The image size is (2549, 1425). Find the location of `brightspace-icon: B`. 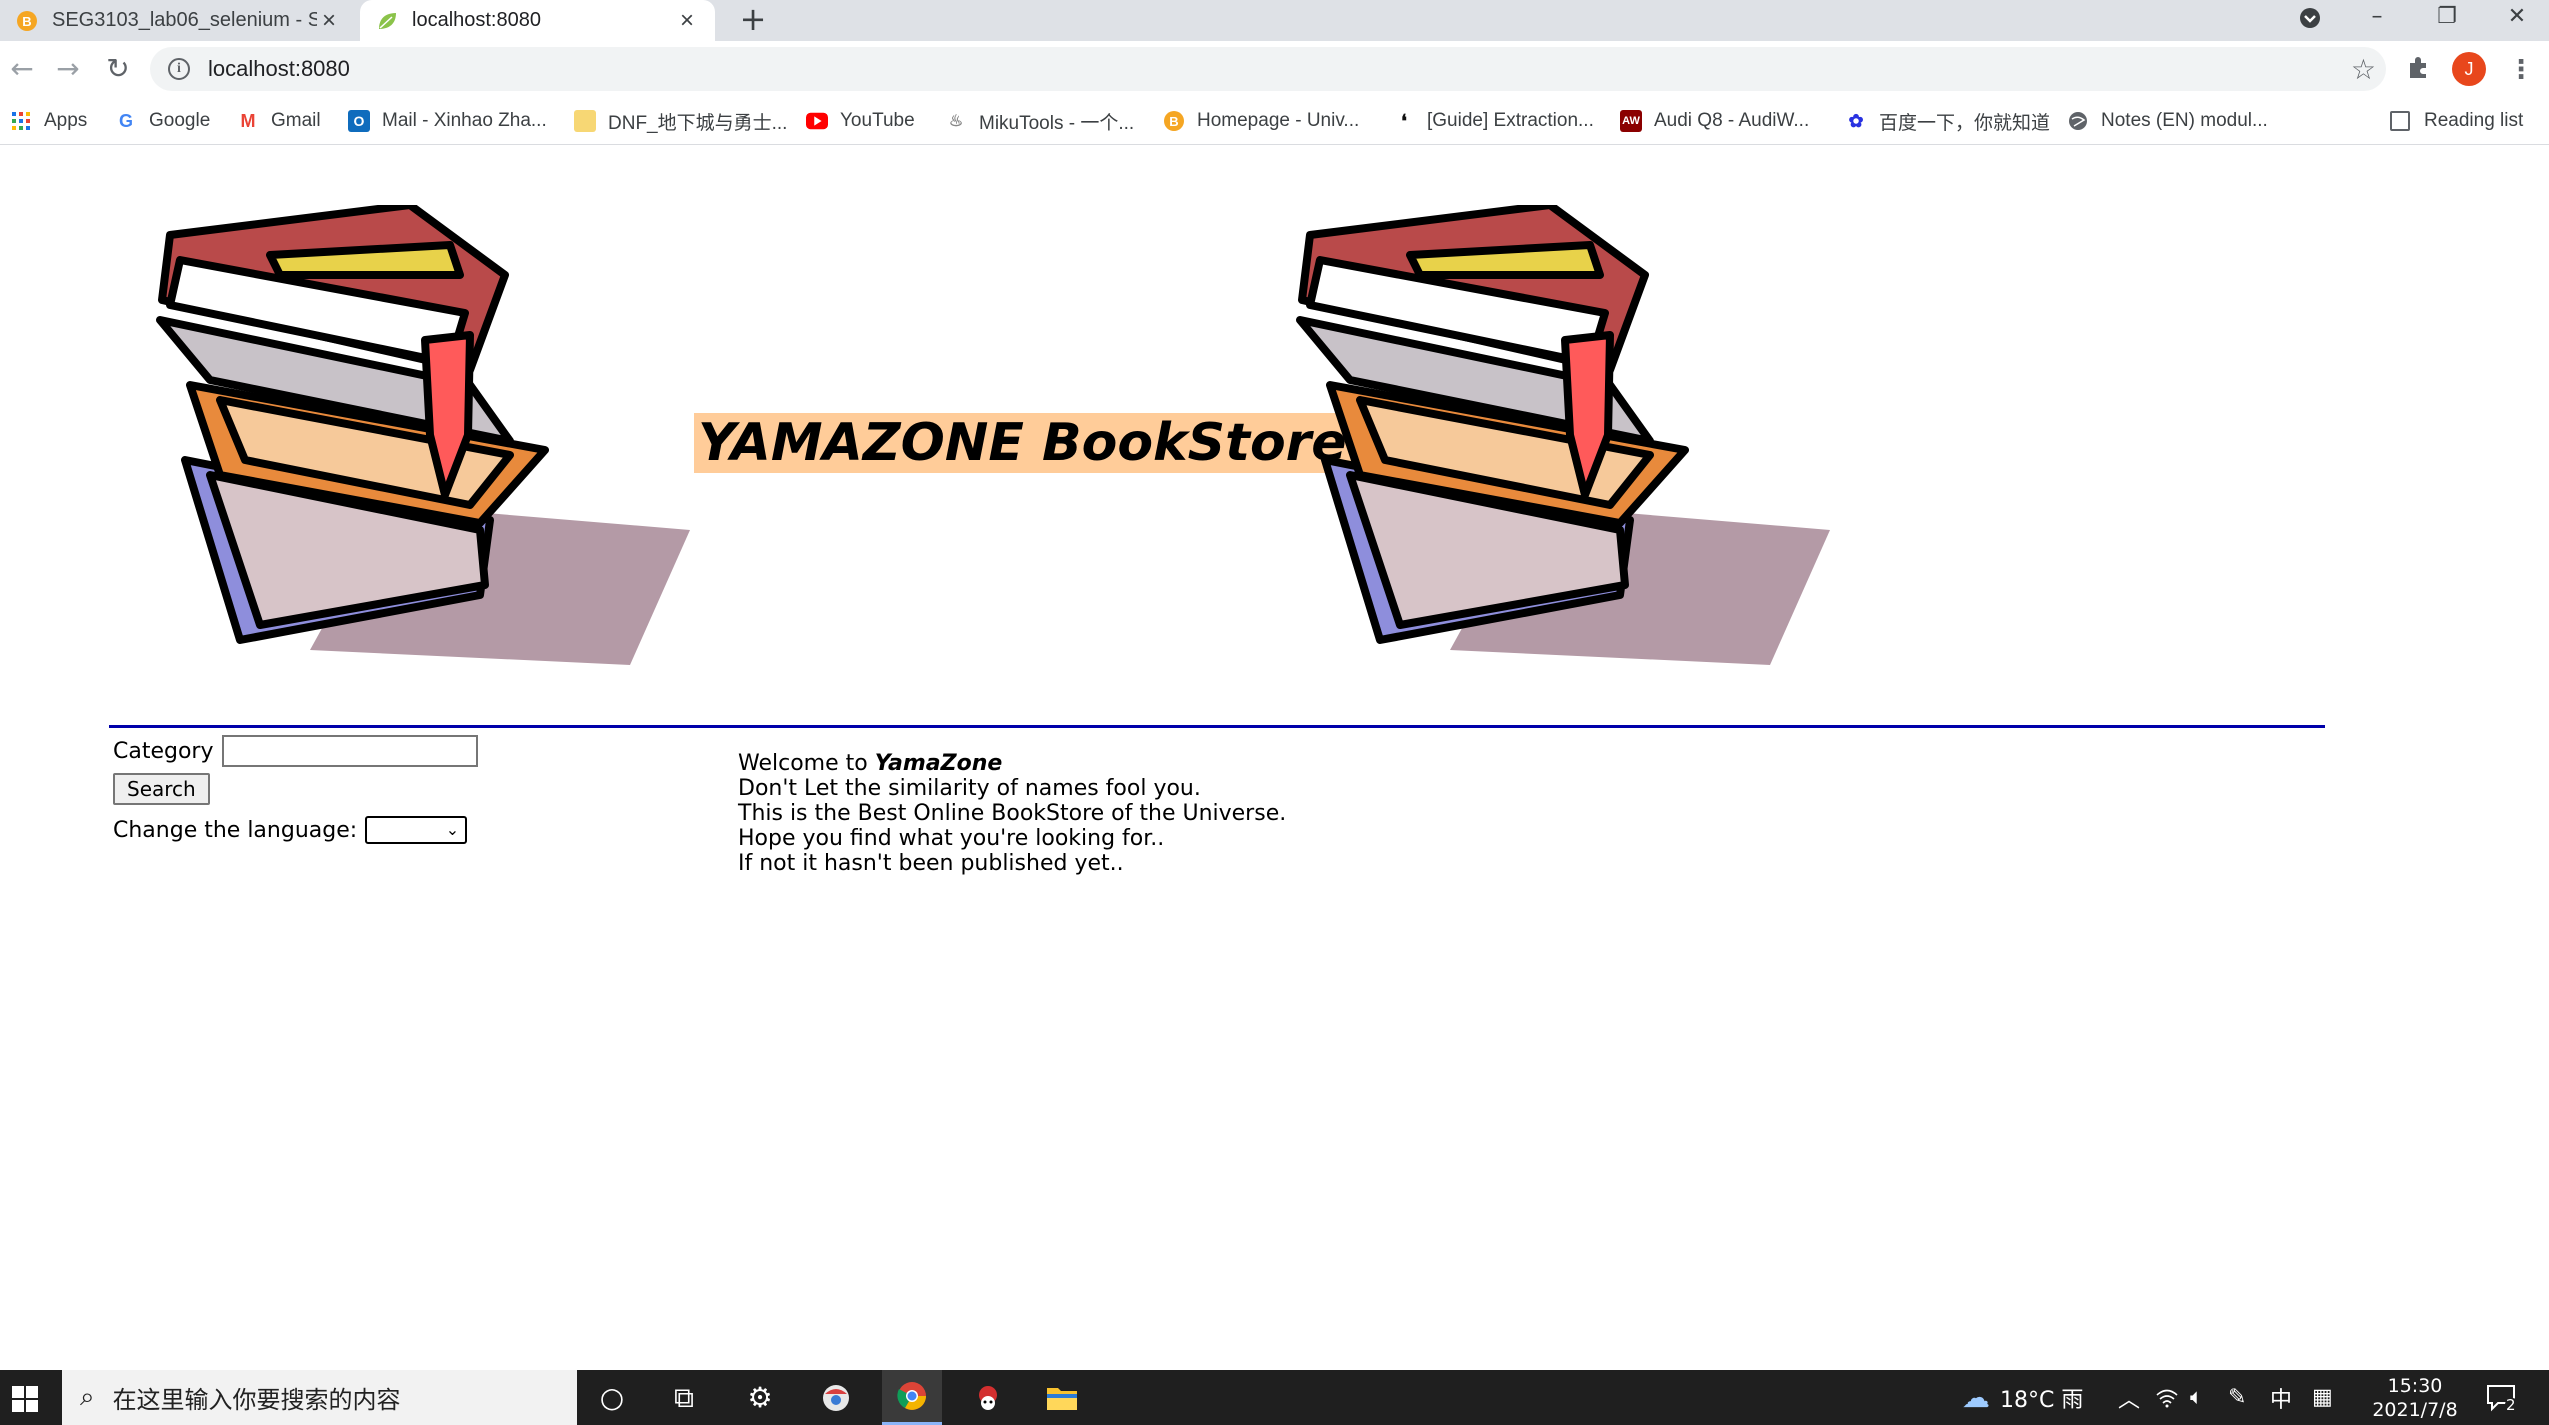

brightspace-icon: B is located at coordinates (1174, 121).